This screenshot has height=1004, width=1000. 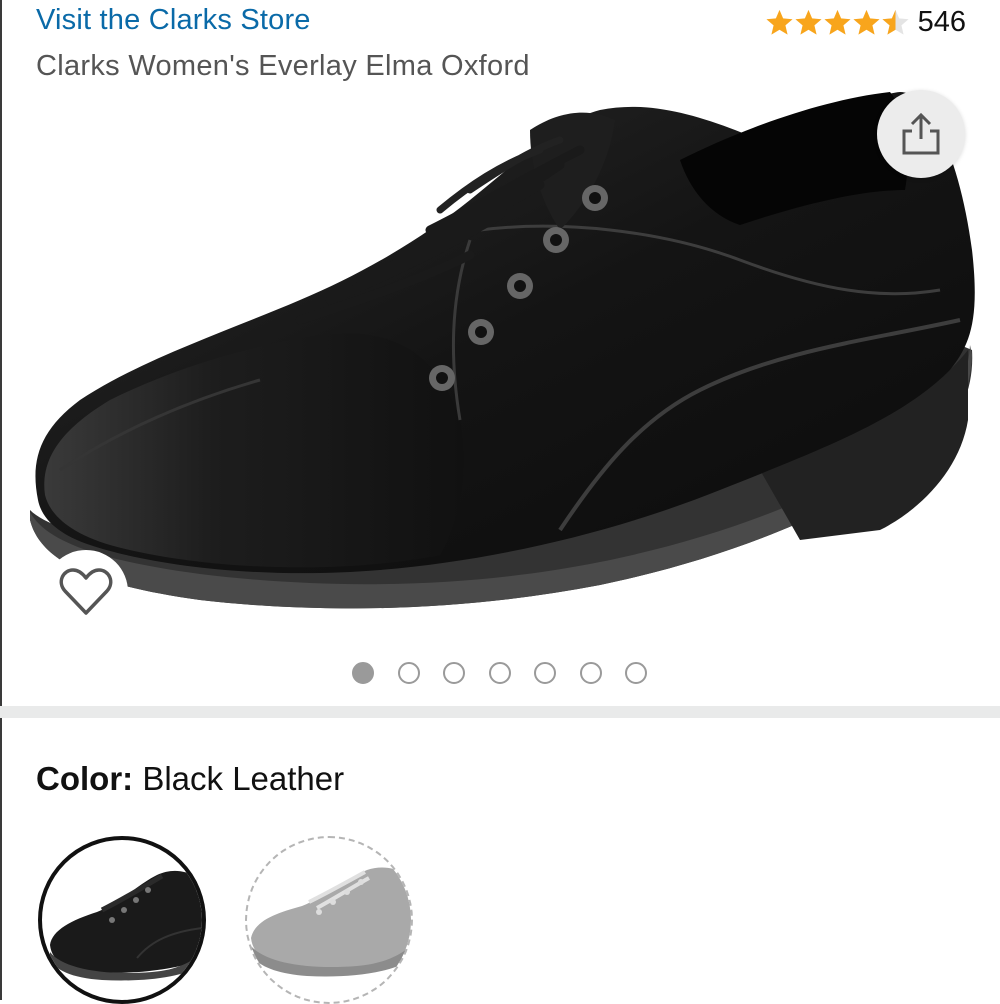 I want to click on star-half-icon, so click(x=895, y=22).